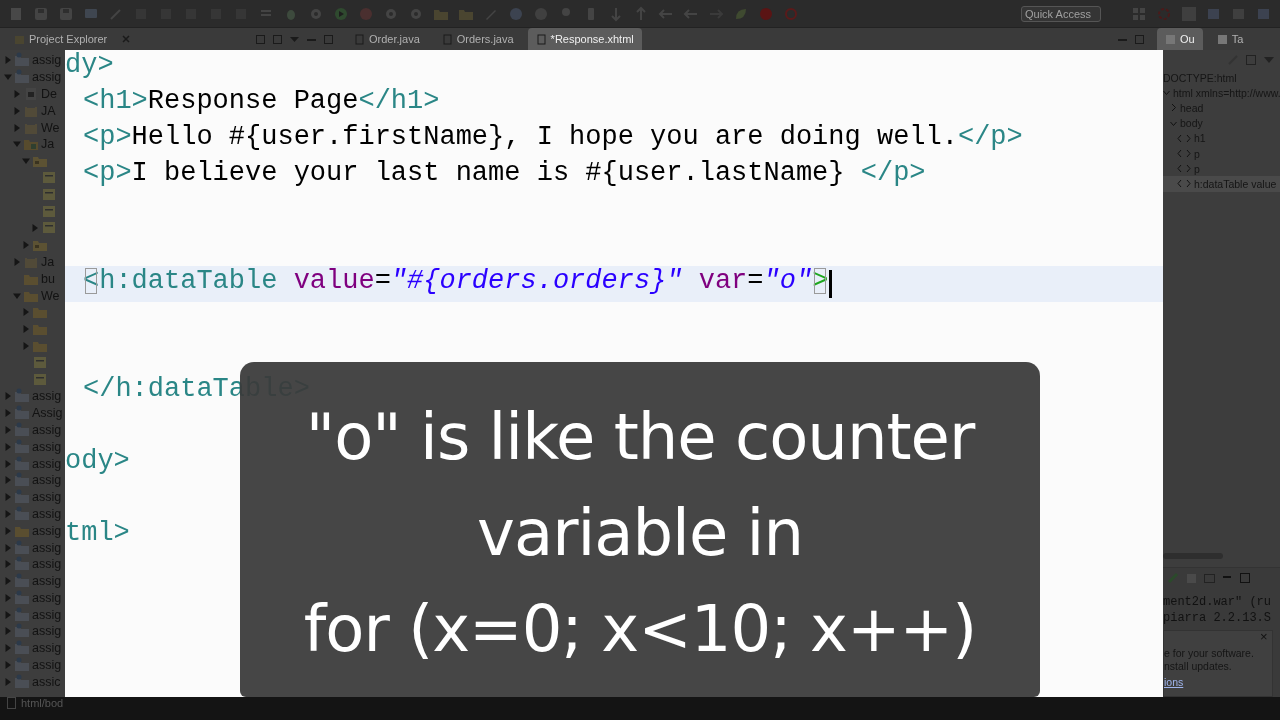  I want to click on code-line: ody>, so click(97, 462).